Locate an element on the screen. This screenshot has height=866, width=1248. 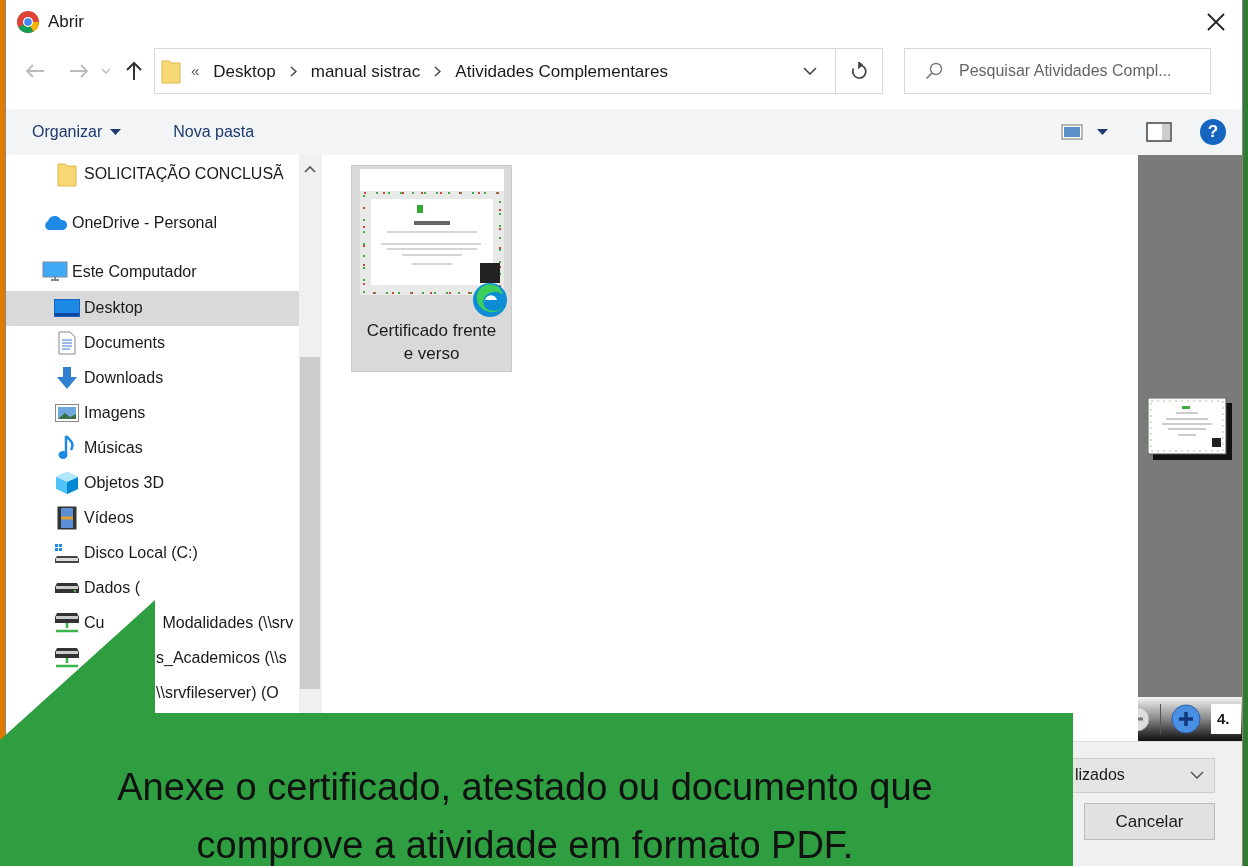
navigation-item: Músicas is located at coordinates (152, 448).